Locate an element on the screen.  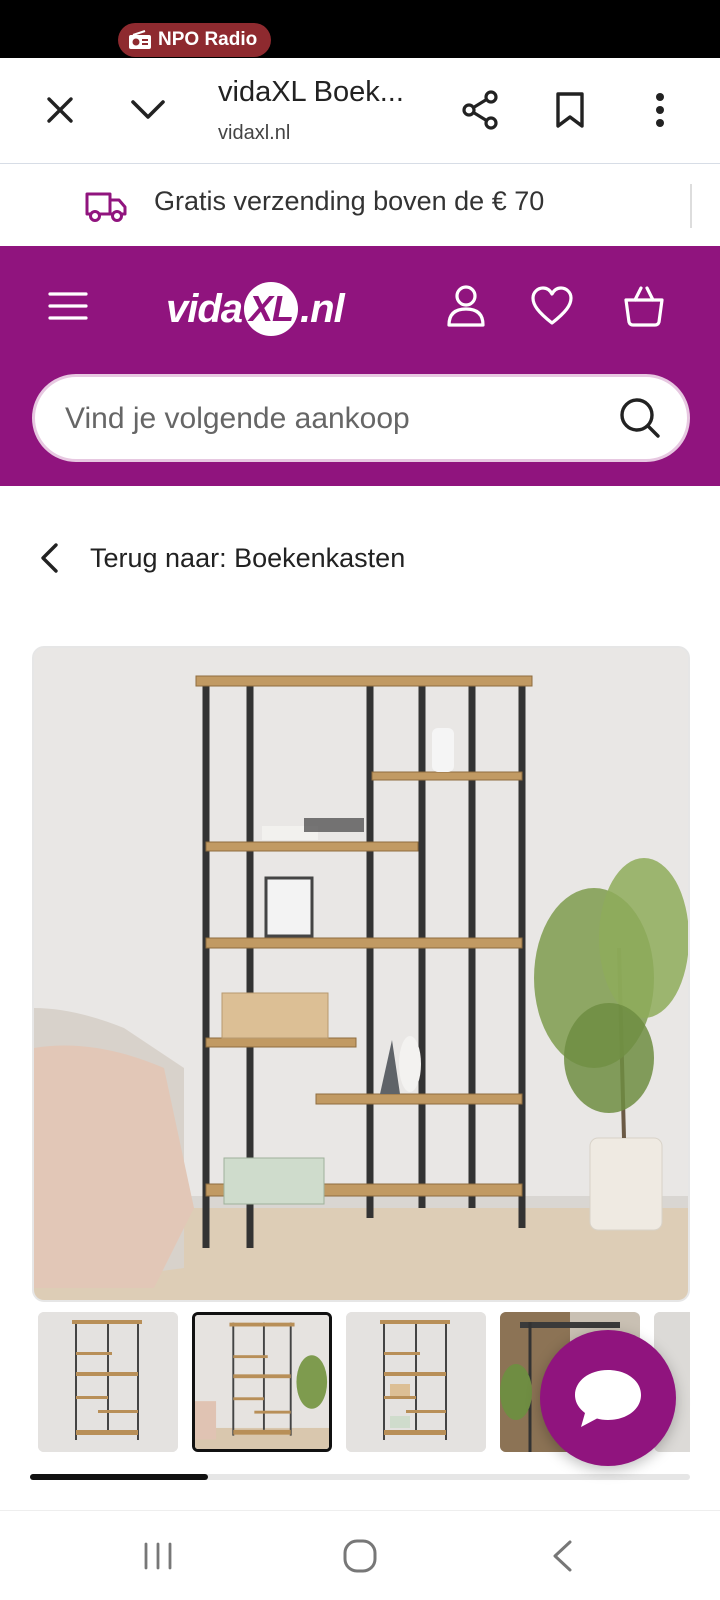
recents-icon is located at coordinates (158, 1556).